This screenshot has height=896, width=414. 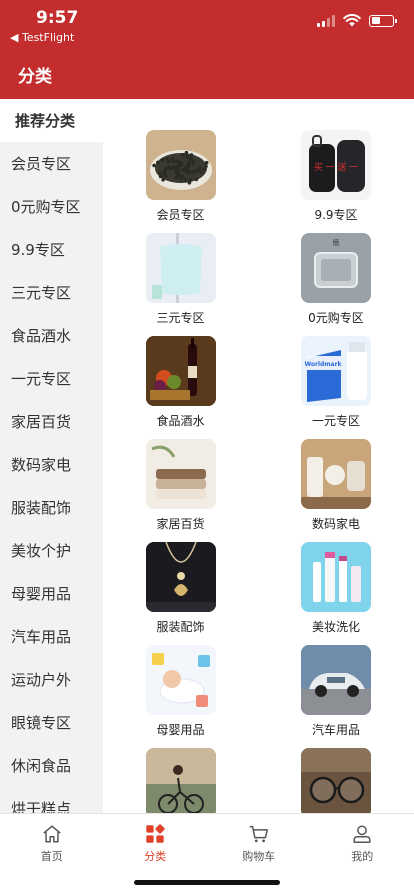 I want to click on category-image-milk-box: Worldmark, so click(x=336, y=371).